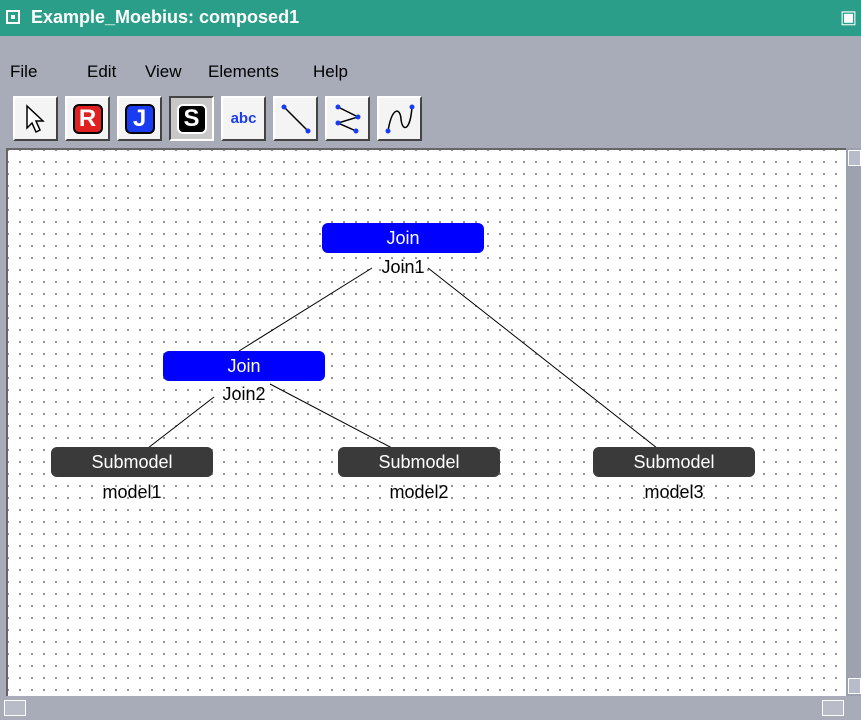 This screenshot has width=861, height=720. I want to click on s-icon: S, so click(191, 118).